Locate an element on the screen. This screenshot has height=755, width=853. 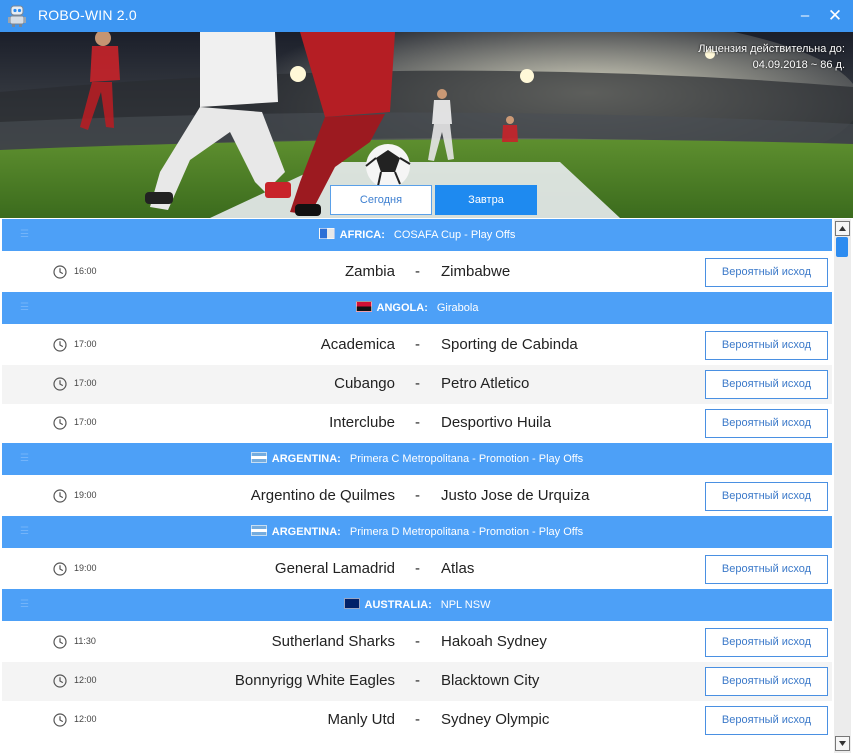
tab-today: Сегодня is located at coordinates (381, 200).